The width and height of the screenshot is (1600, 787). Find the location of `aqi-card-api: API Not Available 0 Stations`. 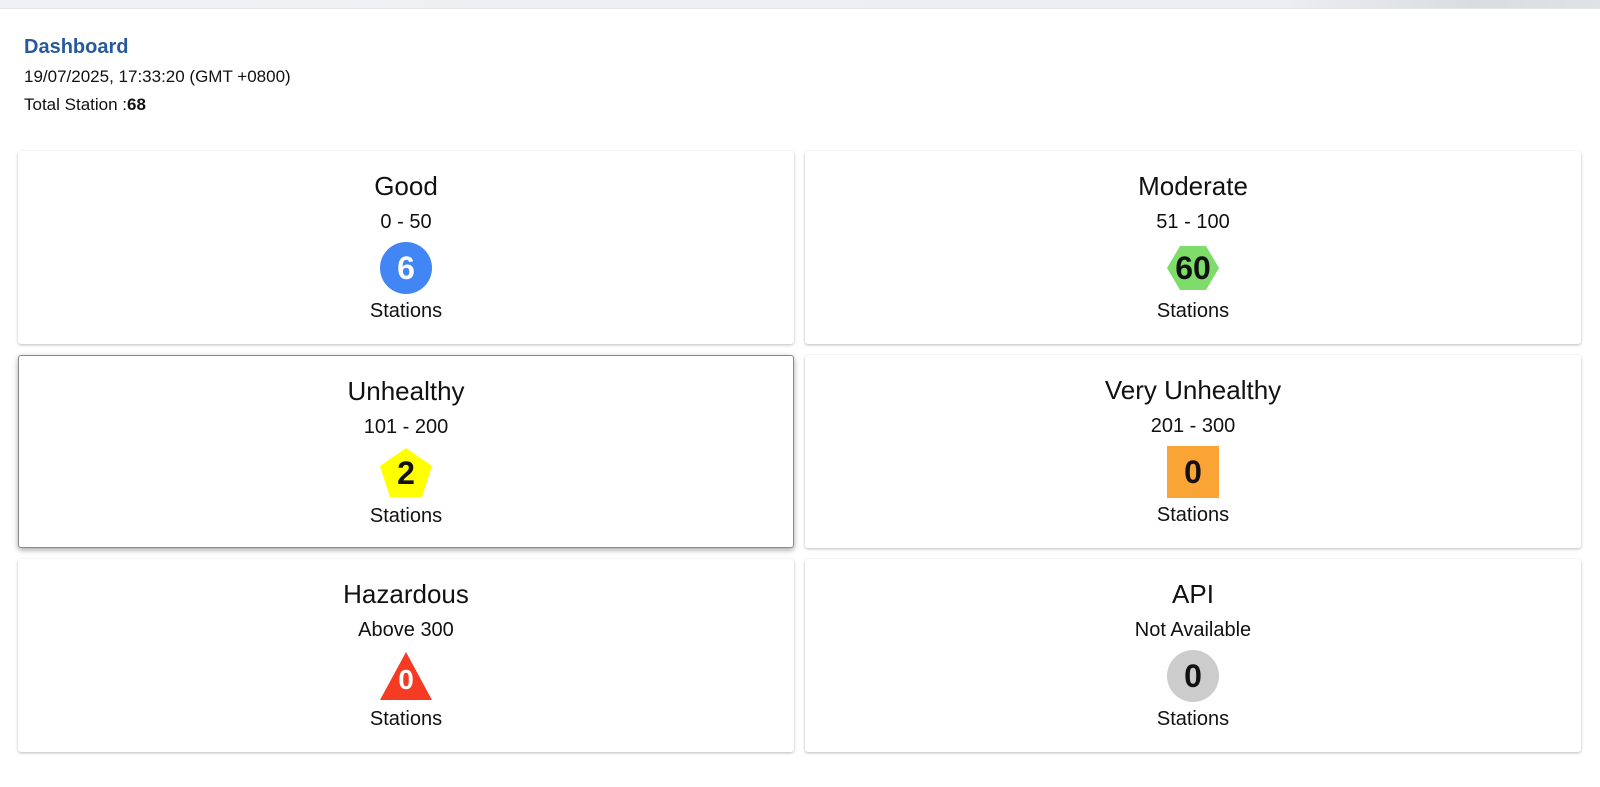

aqi-card-api: API Not Available 0 Stations is located at coordinates (1193, 655).